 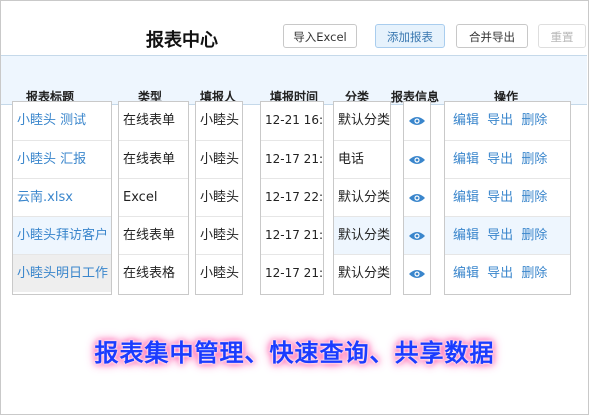 What do you see at coordinates (292, 235) in the screenshot?
I see `report-time: 12-17 21:57` at bounding box center [292, 235].